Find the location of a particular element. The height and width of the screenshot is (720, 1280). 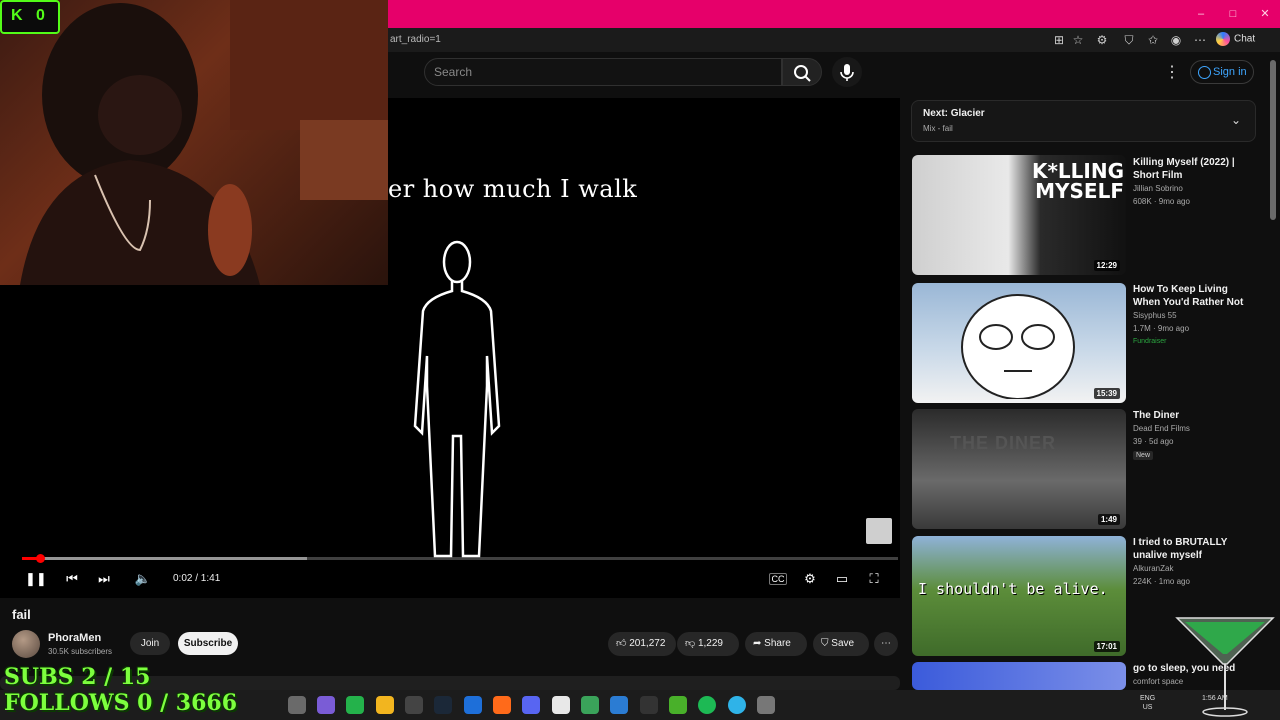

recommendation-channel: Dead End Films is located at coordinates (1161, 428).